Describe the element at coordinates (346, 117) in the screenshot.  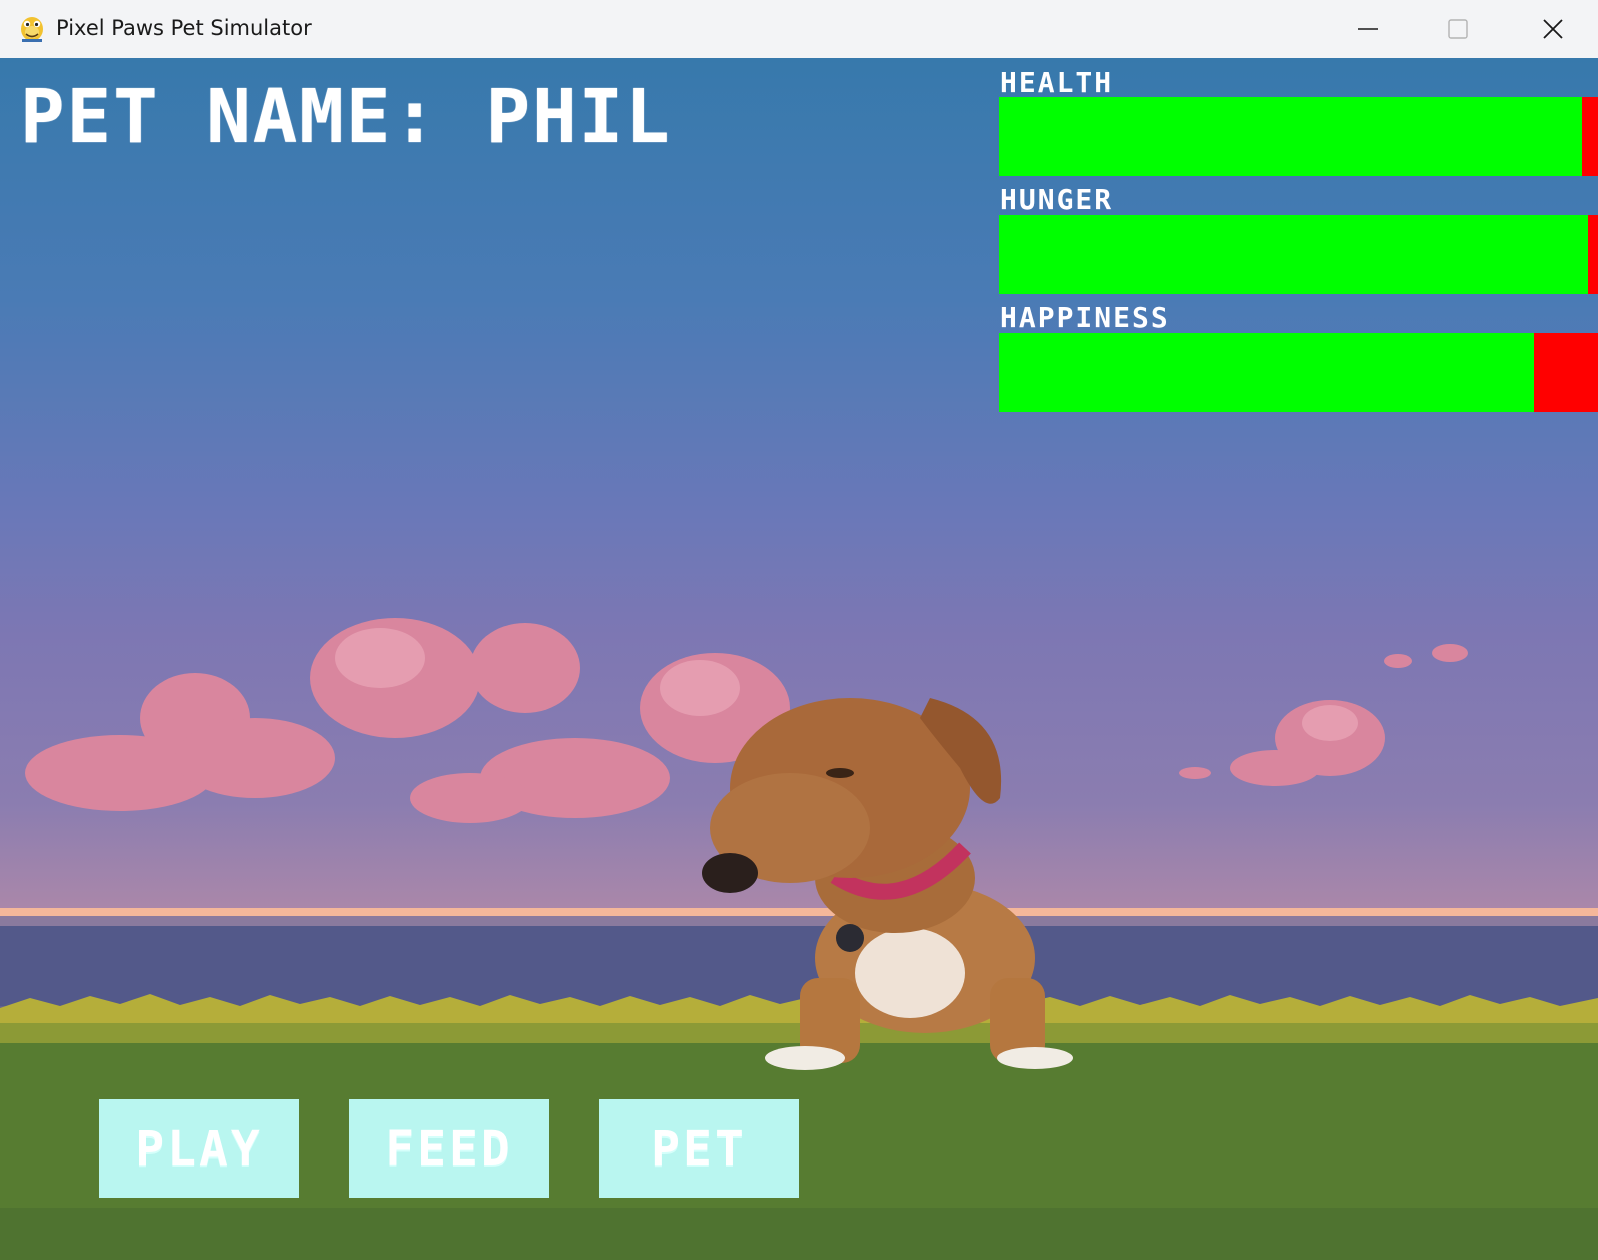
I see `pet-name-label: PET NAME: PHIL` at that location.